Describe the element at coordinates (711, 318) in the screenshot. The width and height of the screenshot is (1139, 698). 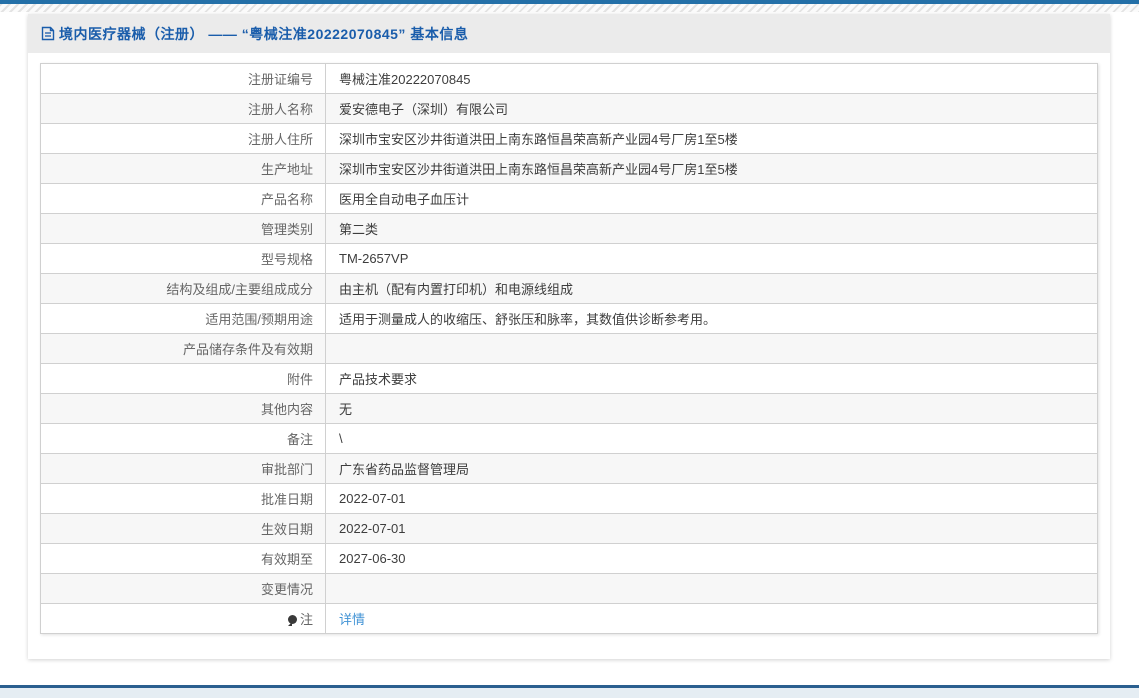
I see `row-value: 适用于测量成人的收缩压、舒张压和脉率，其数值供诊断参考用。` at that location.